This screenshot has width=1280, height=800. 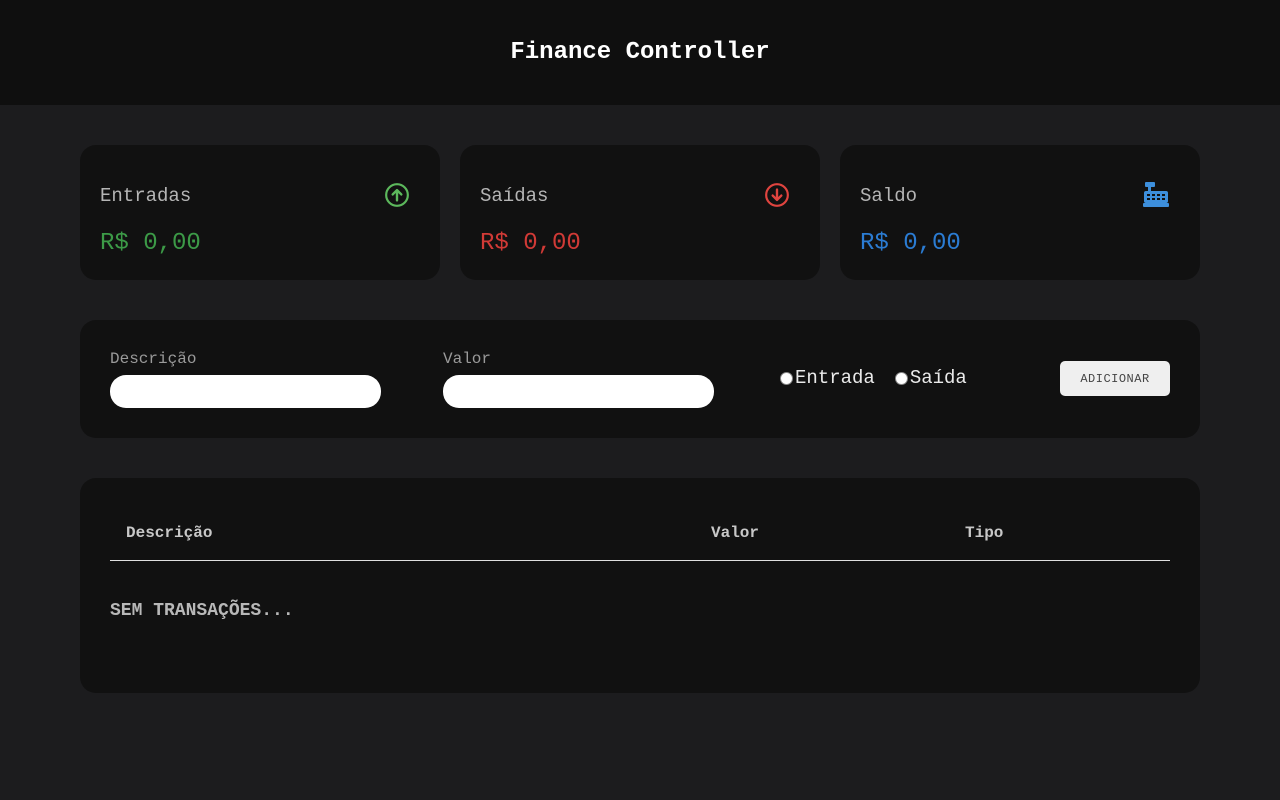 I want to click on radio-option-entrada: Entrada, so click(x=827, y=378).